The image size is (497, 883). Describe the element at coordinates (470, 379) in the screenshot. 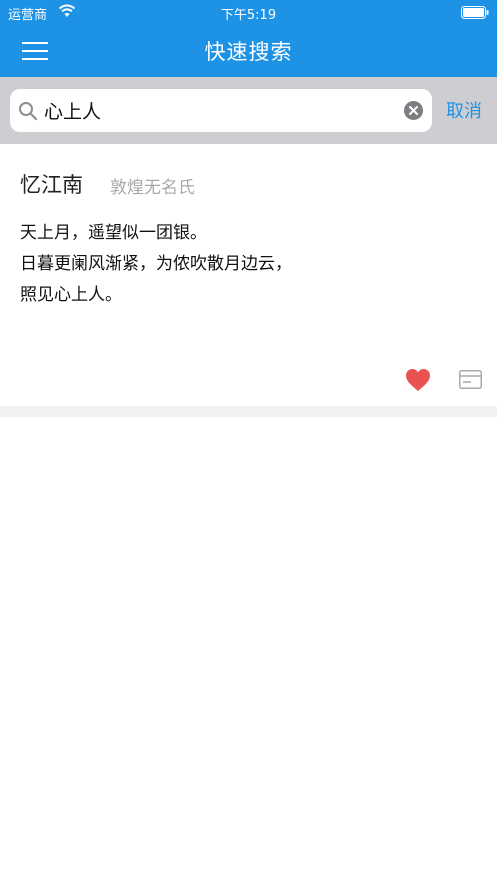

I see `card-icon` at that location.